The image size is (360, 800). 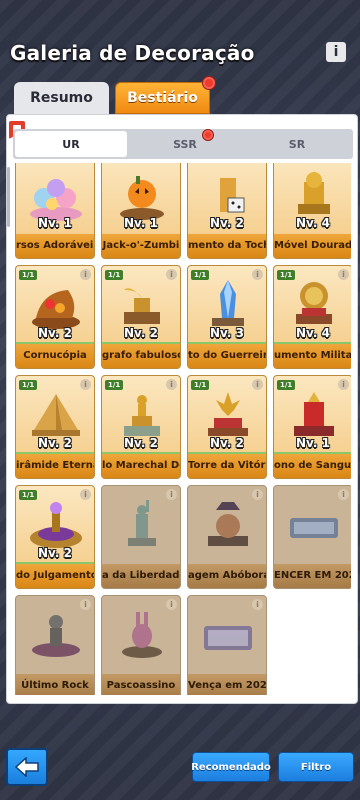 What do you see at coordinates (227, 427) in the screenshot?
I see `decoration-card: 1/1 i Nv. 2 Torre da Vitória` at bounding box center [227, 427].